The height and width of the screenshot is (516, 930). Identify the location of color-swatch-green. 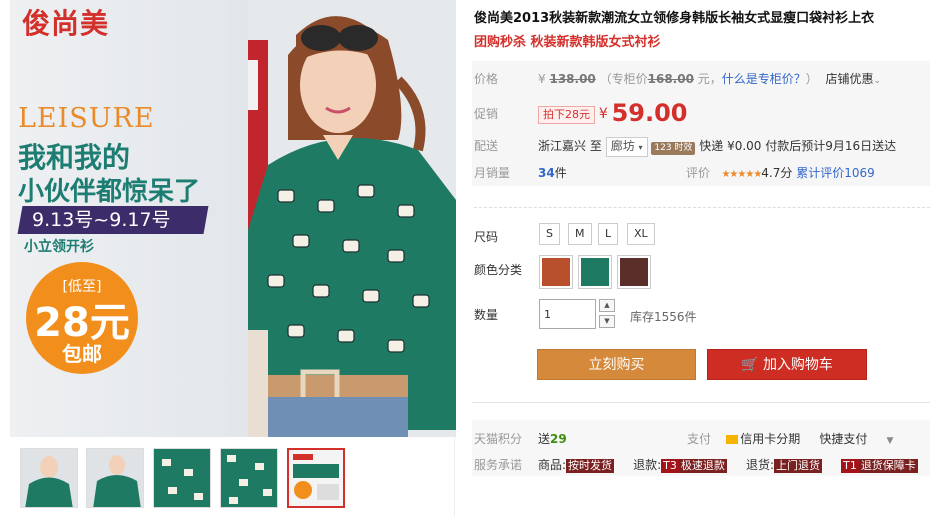
(595, 272).